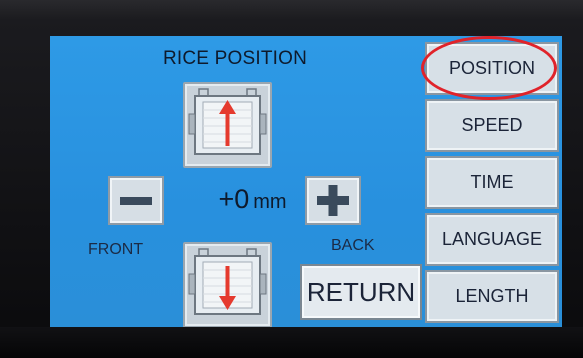  What do you see at coordinates (234, 199) in the screenshot?
I see `position-number: +0` at bounding box center [234, 199].